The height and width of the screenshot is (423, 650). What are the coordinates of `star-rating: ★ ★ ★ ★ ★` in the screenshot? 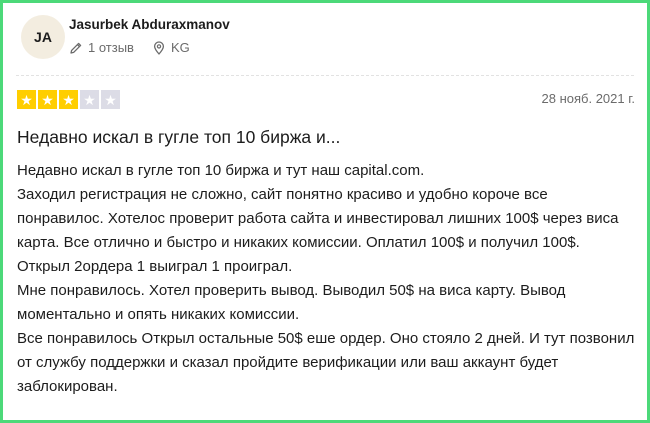 It's located at (68, 99).